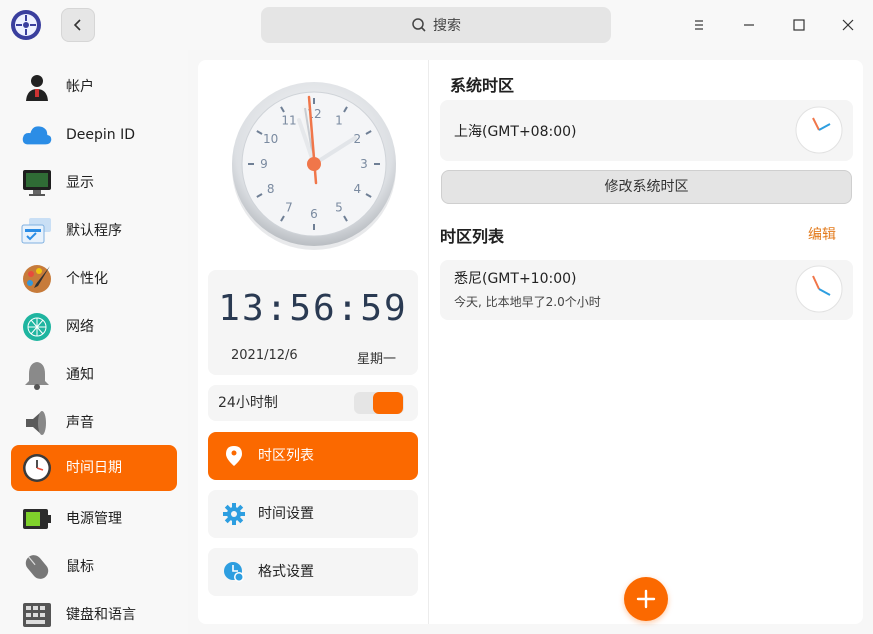 The height and width of the screenshot is (634, 873). What do you see at coordinates (447, 26) in the screenshot?
I see `search-placeholder: 搜索` at bounding box center [447, 26].